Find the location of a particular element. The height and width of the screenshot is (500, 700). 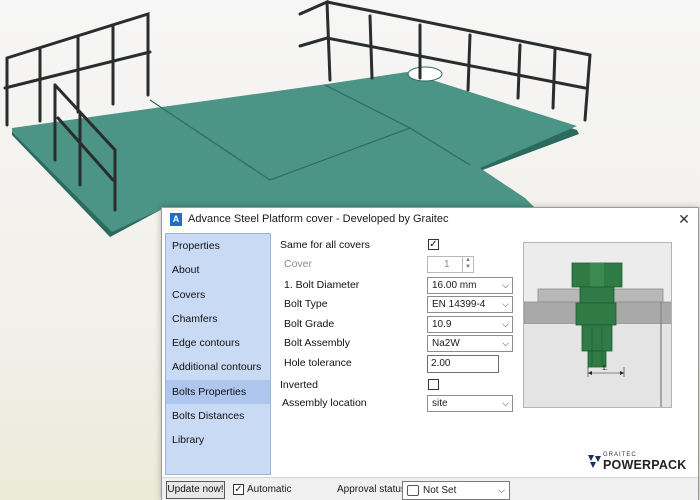

bolt-diameter-row: 1. Bolt Diameter 16.00 mm ⌵ is located at coordinates (400, 286).